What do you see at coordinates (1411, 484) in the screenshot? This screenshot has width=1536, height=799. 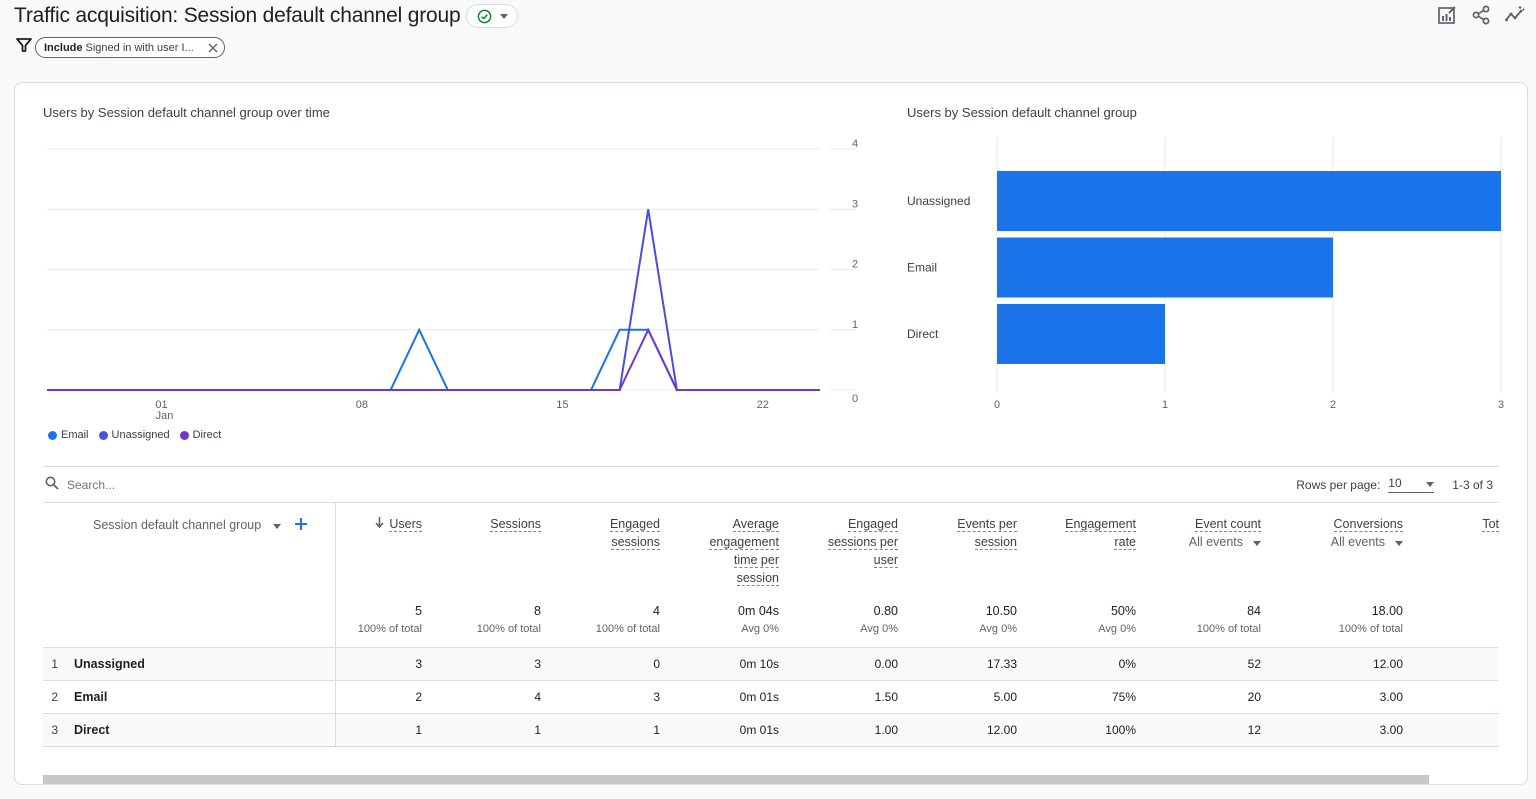 I see `rows-per-page-select: 10` at bounding box center [1411, 484].